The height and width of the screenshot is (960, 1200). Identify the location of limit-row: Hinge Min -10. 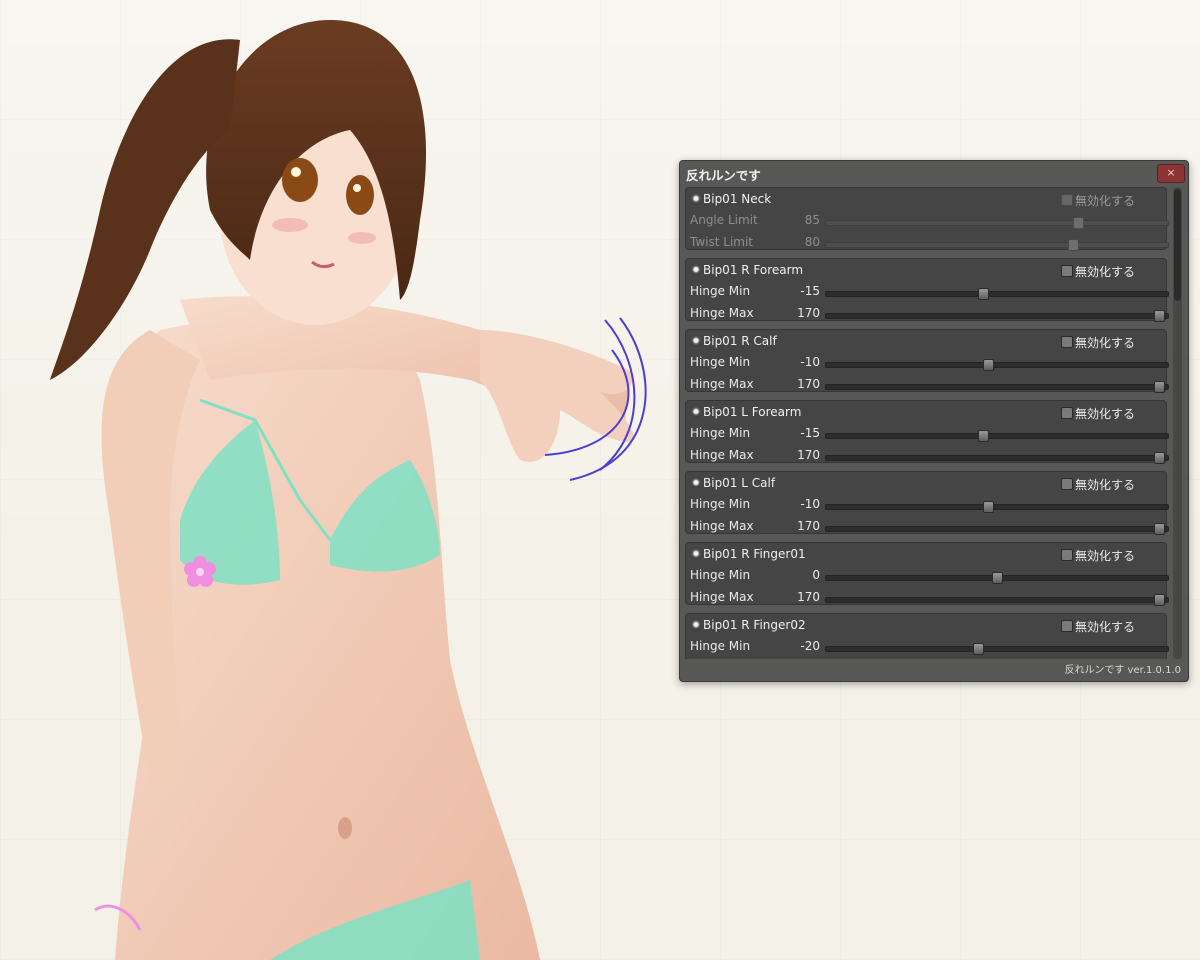
(929, 363).